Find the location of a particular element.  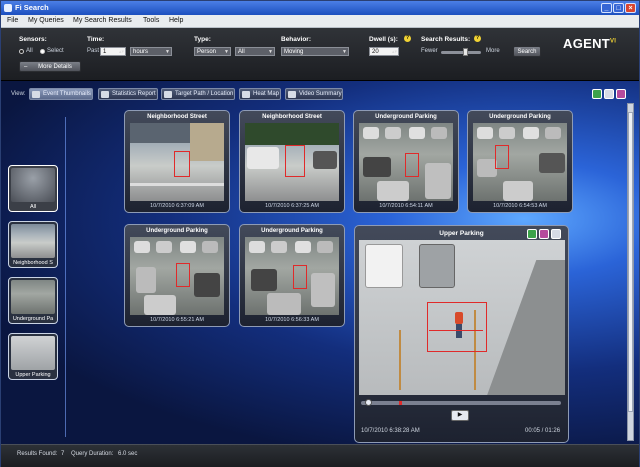

event-thumbnail: Neighborhood Street 10/7/2010 6:37:09 AM is located at coordinates (177, 161).